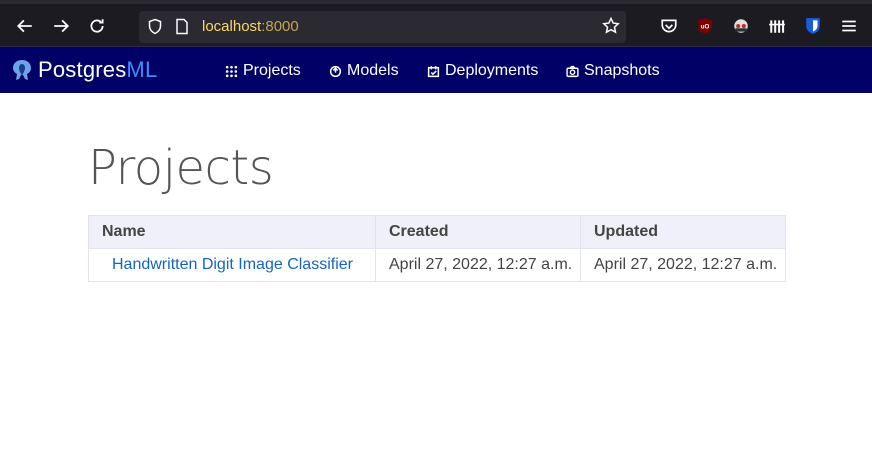 The image size is (872, 469). I want to click on nav-deployments: Deployments, so click(482, 71).